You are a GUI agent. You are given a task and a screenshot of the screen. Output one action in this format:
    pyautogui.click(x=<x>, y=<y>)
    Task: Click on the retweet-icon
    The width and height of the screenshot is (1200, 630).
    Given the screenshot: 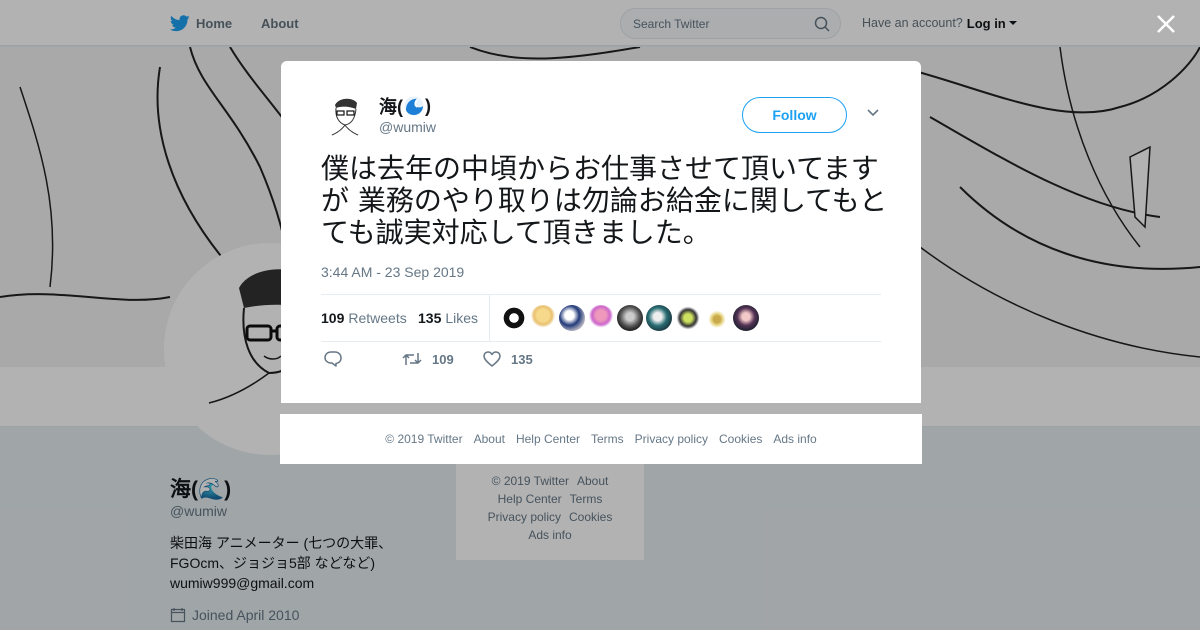 What is the action you would take?
    pyautogui.click(x=412, y=359)
    